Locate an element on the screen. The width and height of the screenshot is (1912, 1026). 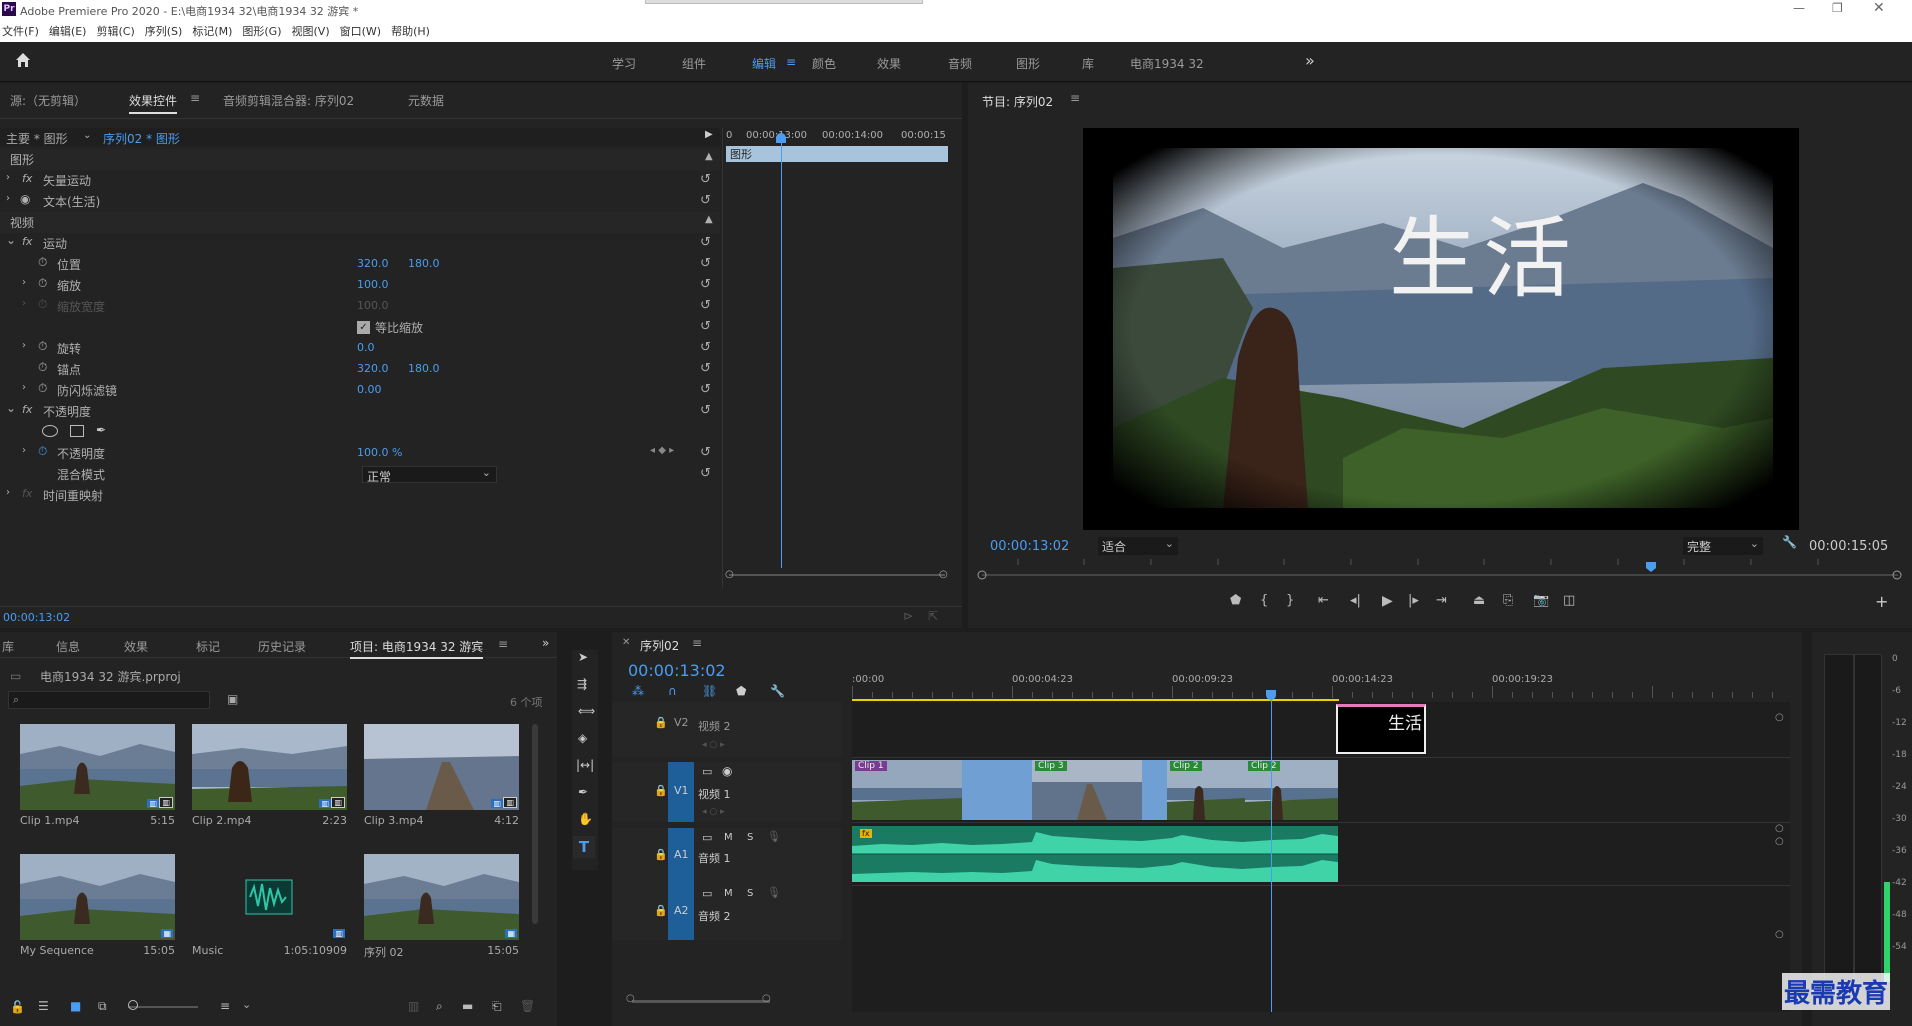
sort-icon: ≡ is located at coordinates (225, 1006).